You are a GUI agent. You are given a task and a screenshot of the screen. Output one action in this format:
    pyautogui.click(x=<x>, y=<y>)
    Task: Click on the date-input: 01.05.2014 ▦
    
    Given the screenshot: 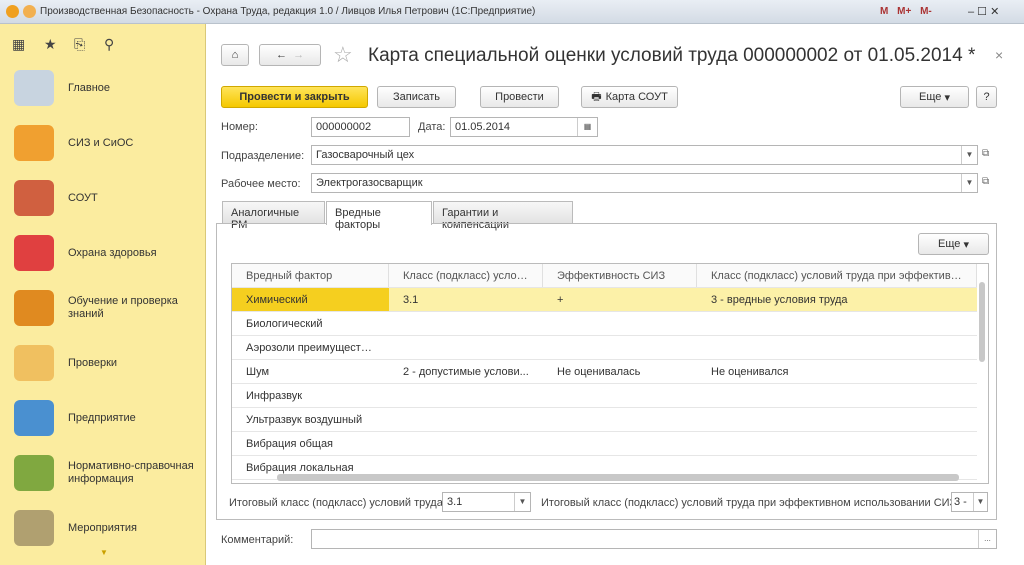 What is the action you would take?
    pyautogui.click(x=524, y=127)
    